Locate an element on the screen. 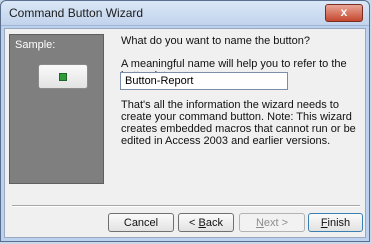 The height and width of the screenshot is (244, 372). report-icon is located at coordinates (63, 77).